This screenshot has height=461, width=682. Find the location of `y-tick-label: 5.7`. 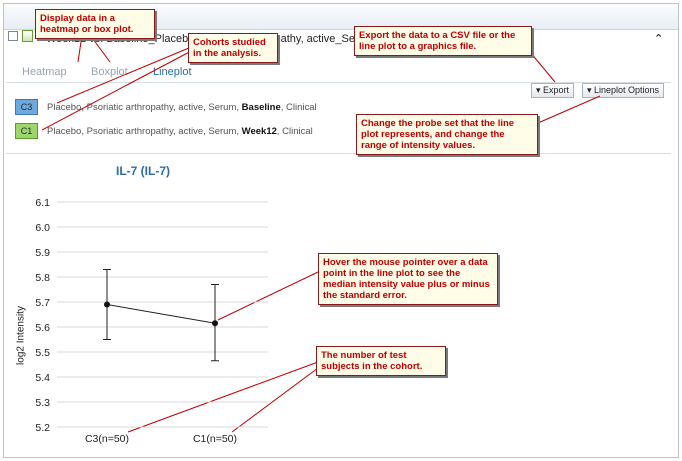

y-tick-label: 5.7 is located at coordinates (42, 303).